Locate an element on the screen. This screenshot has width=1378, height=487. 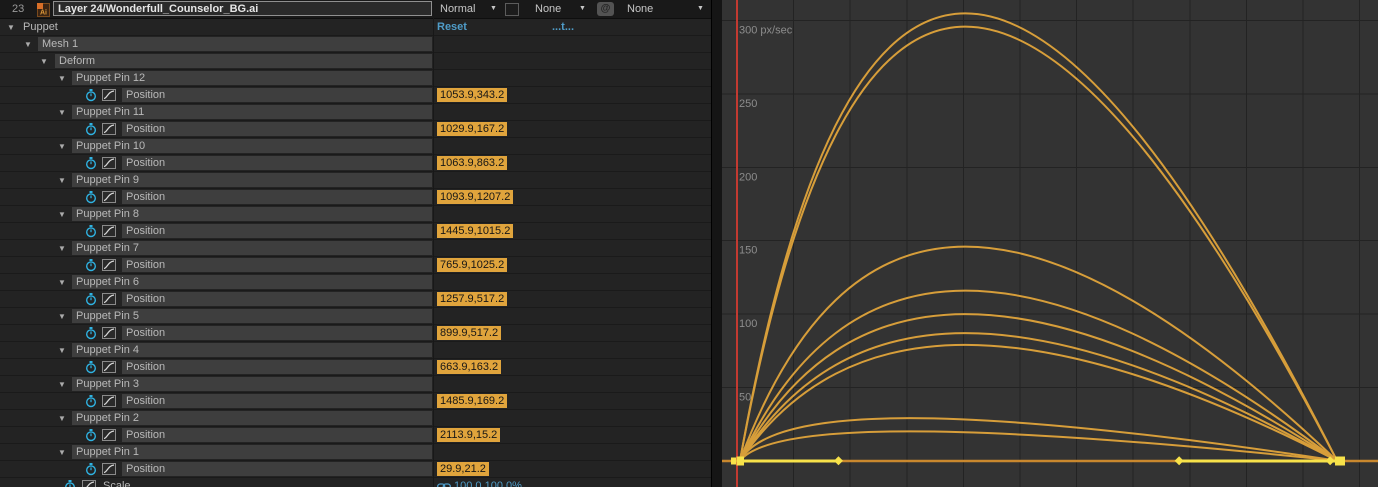
parent-dropdown: None is located at coordinates (640, 9).